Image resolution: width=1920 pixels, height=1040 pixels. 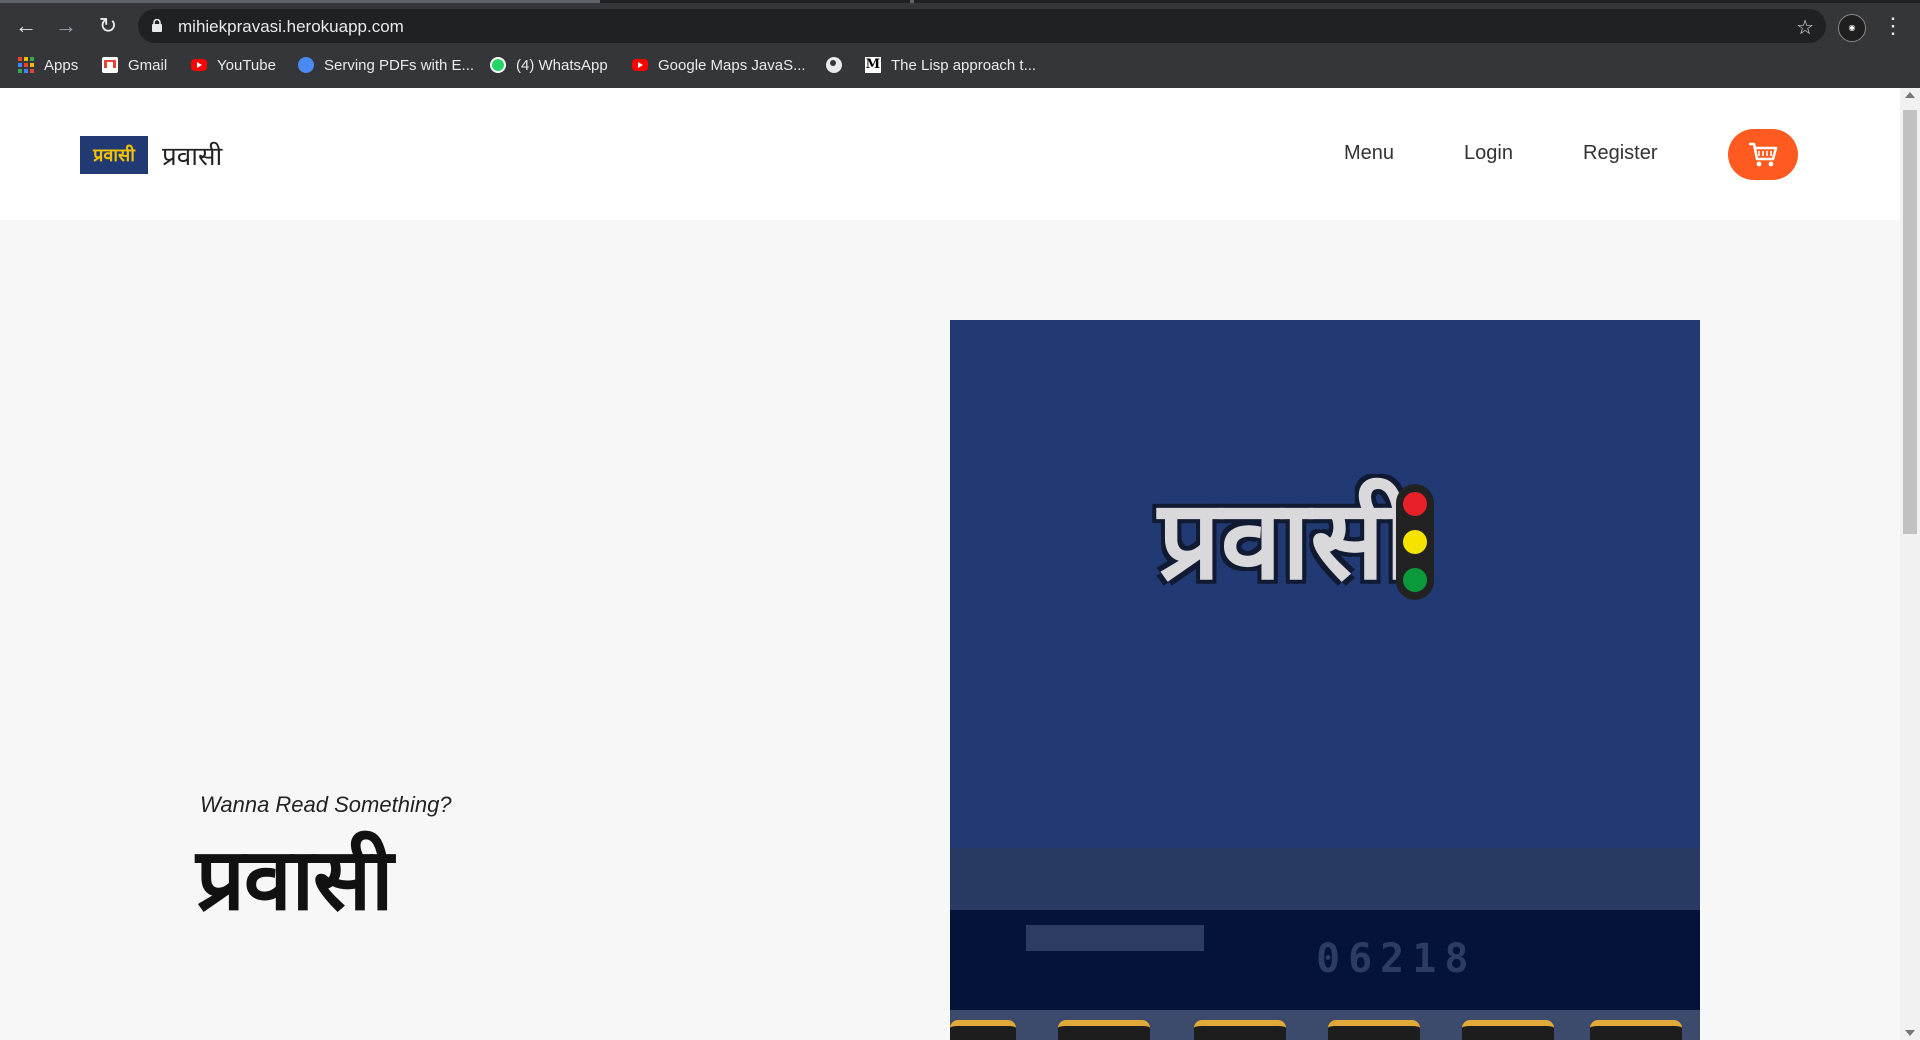 I want to click on brand-name: प्रवासी, so click(x=192, y=156).